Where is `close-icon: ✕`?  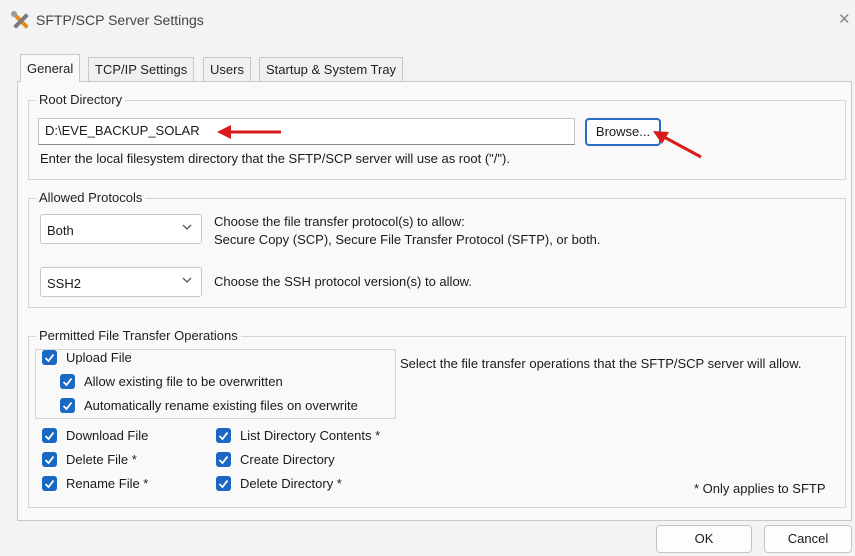 close-icon: ✕ is located at coordinates (844, 19).